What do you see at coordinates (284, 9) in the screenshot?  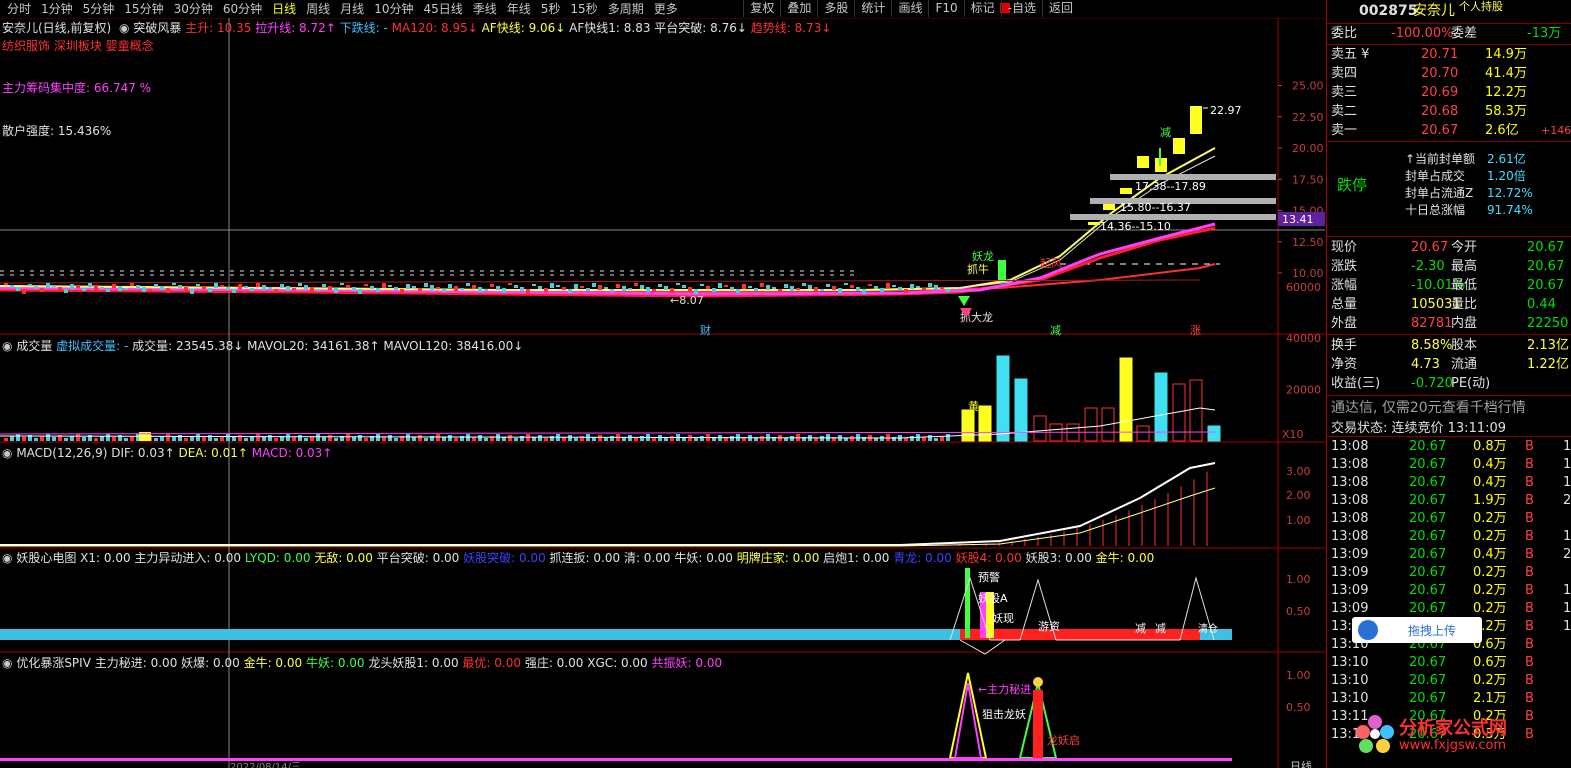 I see `period-tab: 日线` at bounding box center [284, 9].